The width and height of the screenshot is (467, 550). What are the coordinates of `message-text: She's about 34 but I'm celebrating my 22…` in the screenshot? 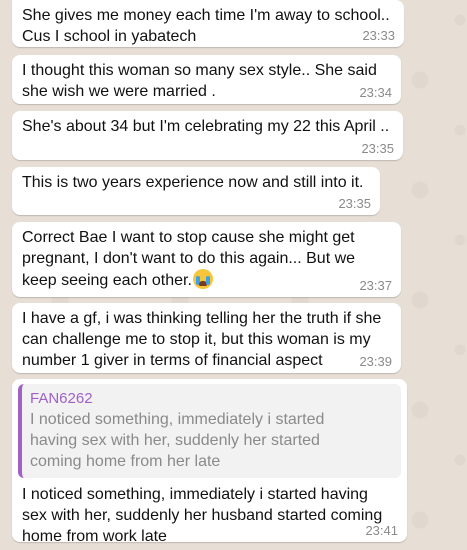 It's located at (206, 126).